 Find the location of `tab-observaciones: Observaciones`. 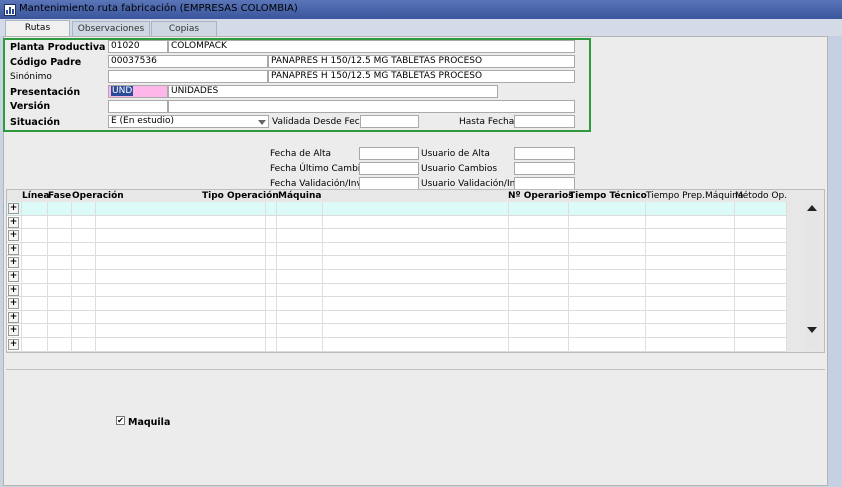

tab-observaciones: Observaciones is located at coordinates (111, 28).